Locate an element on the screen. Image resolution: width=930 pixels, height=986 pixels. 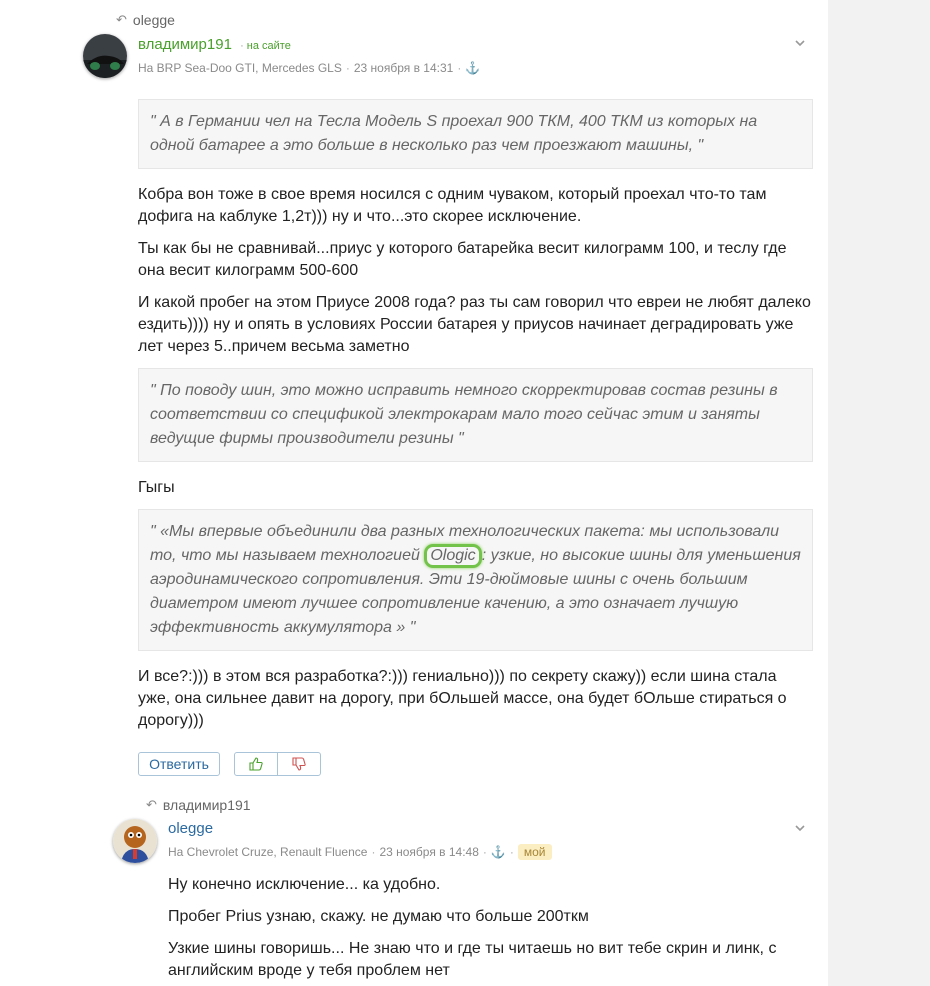
comment-author: olegge is located at coordinates (190, 828).